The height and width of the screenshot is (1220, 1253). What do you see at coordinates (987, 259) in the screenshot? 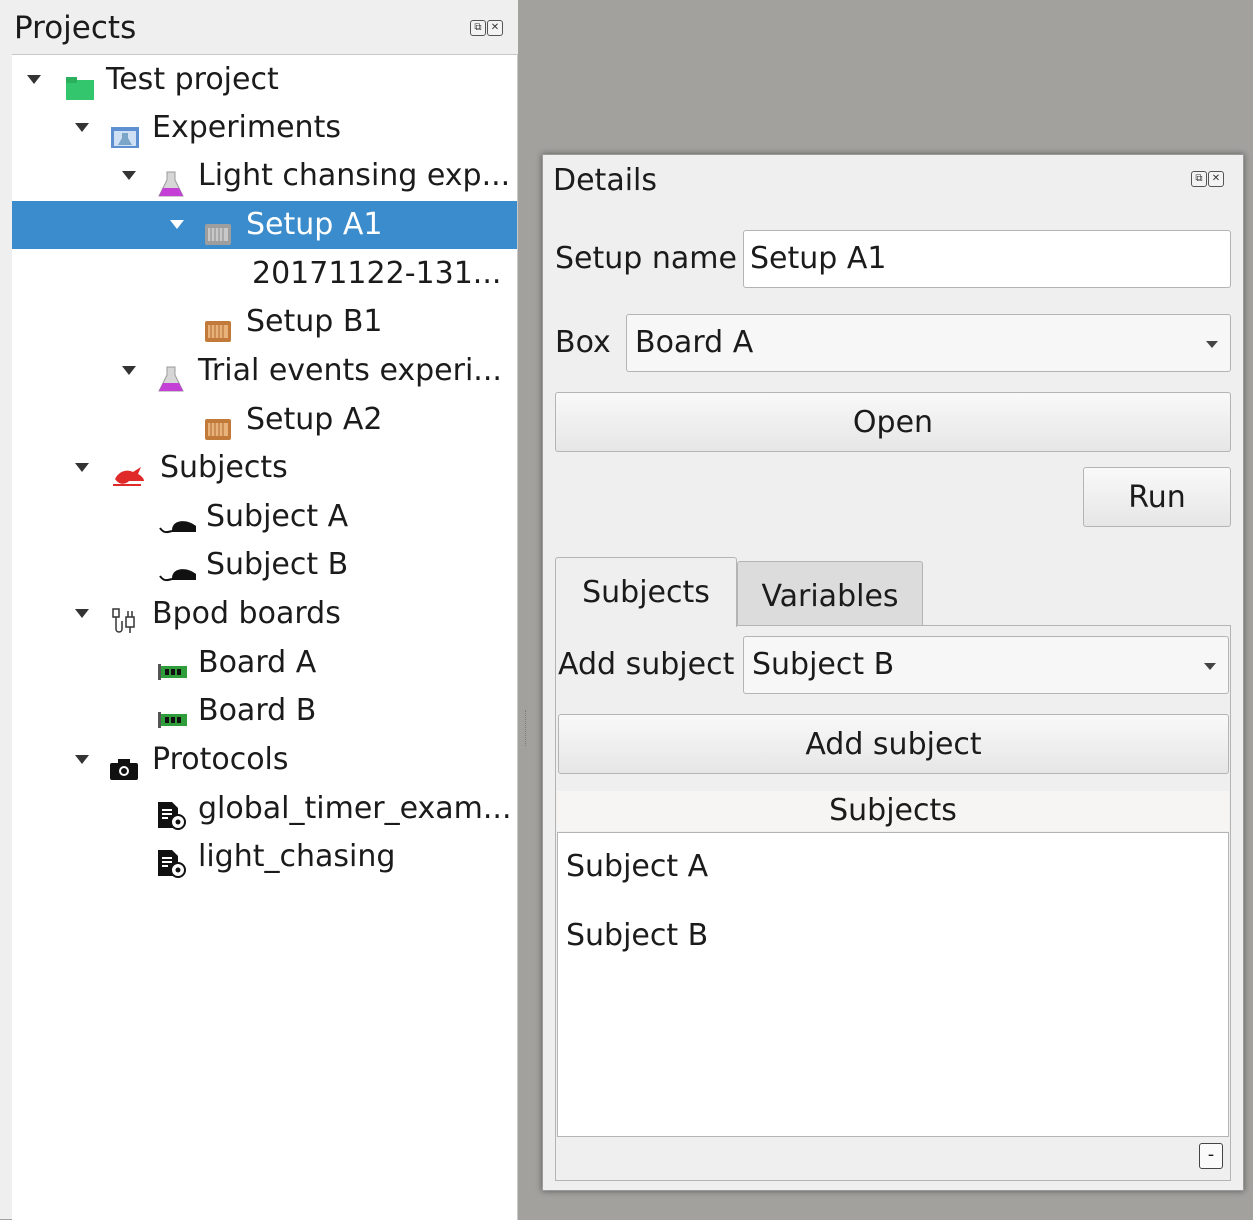
I see `setup-name-field: Setup A1` at bounding box center [987, 259].